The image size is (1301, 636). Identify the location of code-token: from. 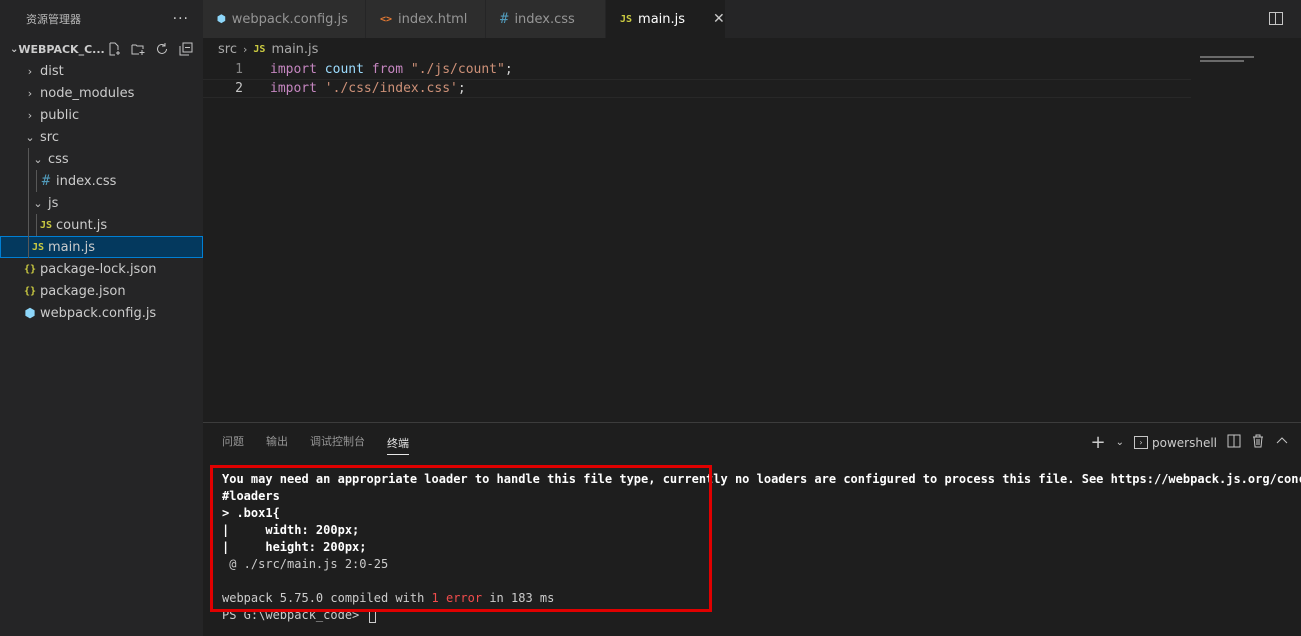
(387, 69).